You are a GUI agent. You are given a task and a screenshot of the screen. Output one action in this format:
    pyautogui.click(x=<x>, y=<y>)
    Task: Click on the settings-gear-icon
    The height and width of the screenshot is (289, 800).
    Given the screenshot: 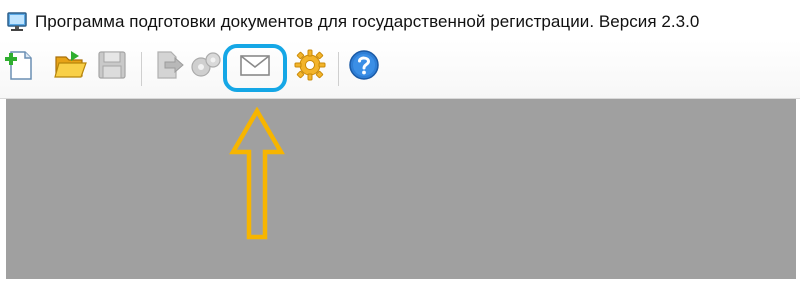 What is the action you would take?
    pyautogui.click(x=310, y=67)
    